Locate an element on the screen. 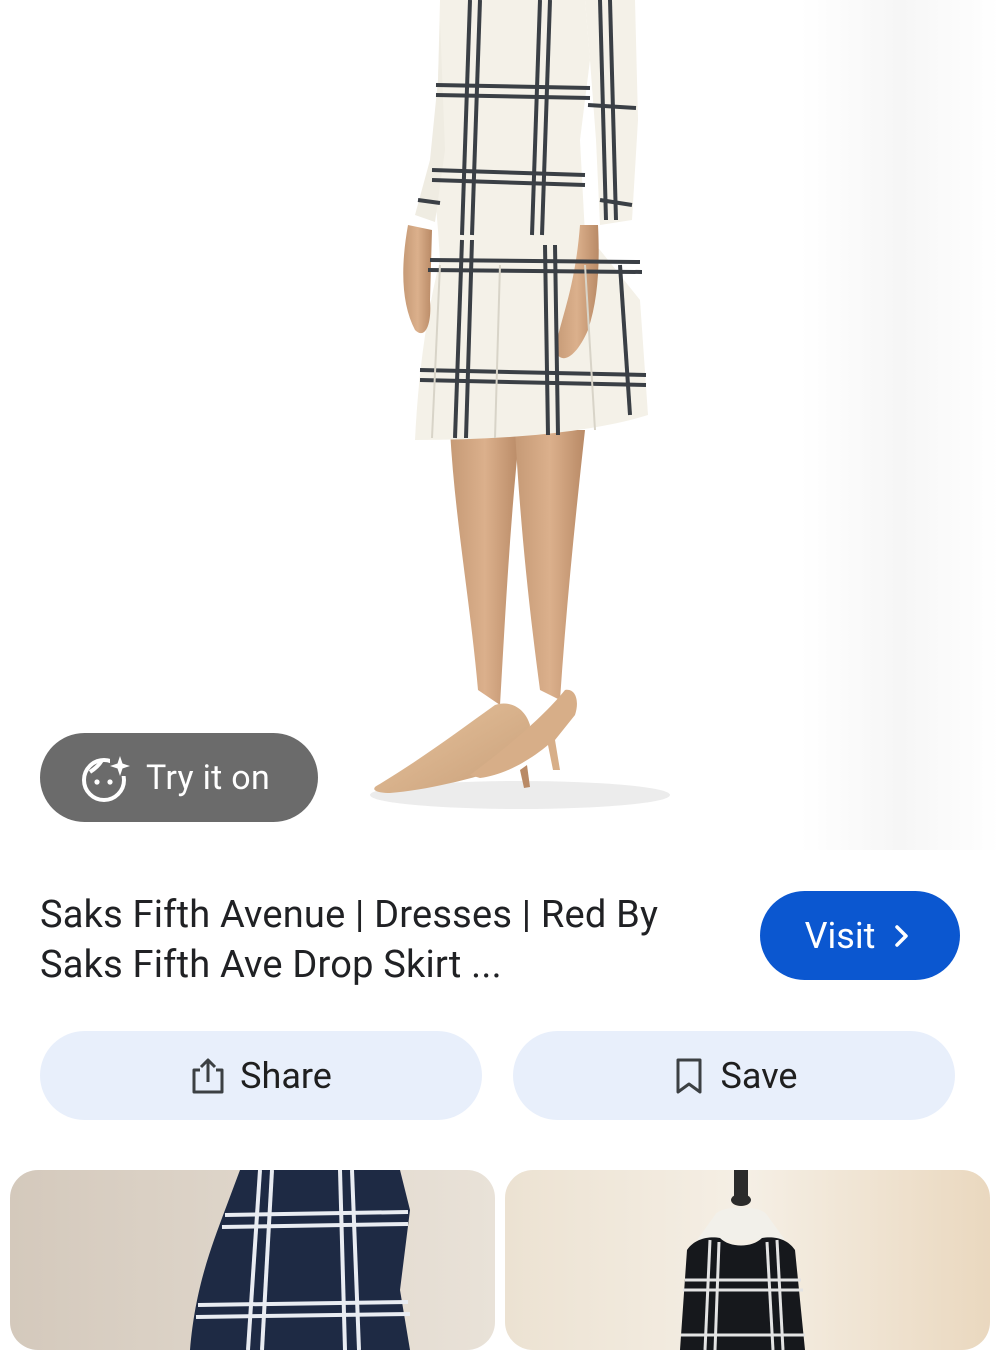 The height and width of the screenshot is (1350, 1000). try-it-on-button: Try it on is located at coordinates (179, 777).